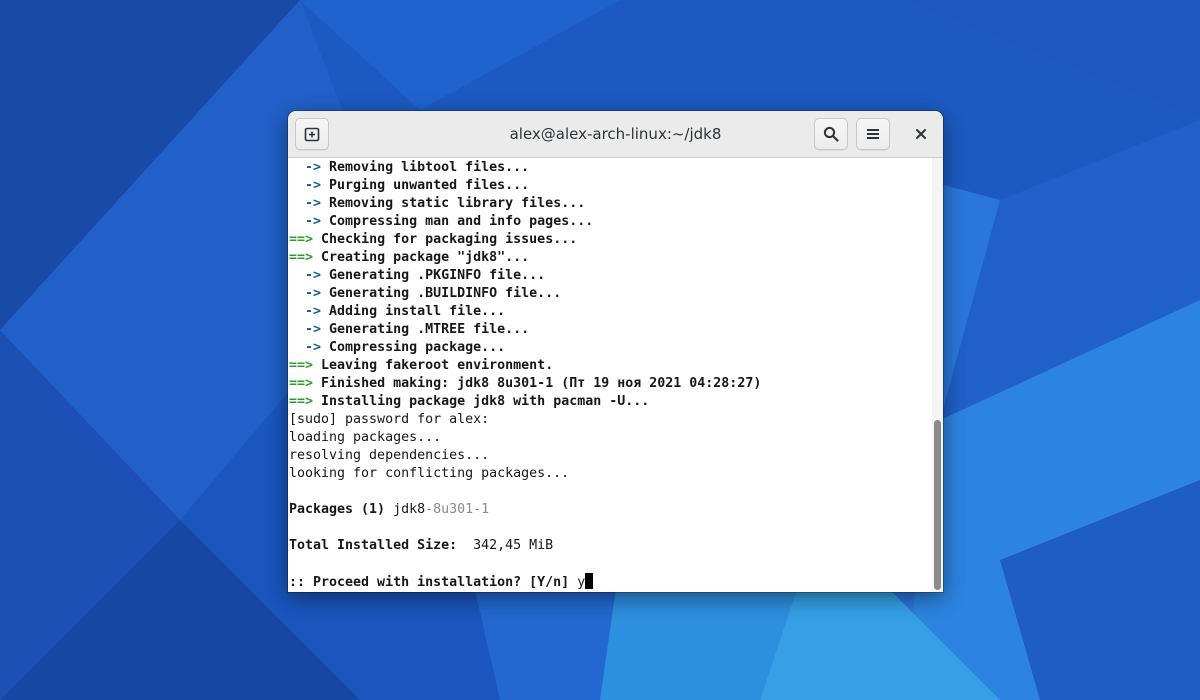 The width and height of the screenshot is (1200, 700). What do you see at coordinates (429, 582) in the screenshot?
I see `proceed-prompt: :: Proceed with installation? [Y/n]` at bounding box center [429, 582].